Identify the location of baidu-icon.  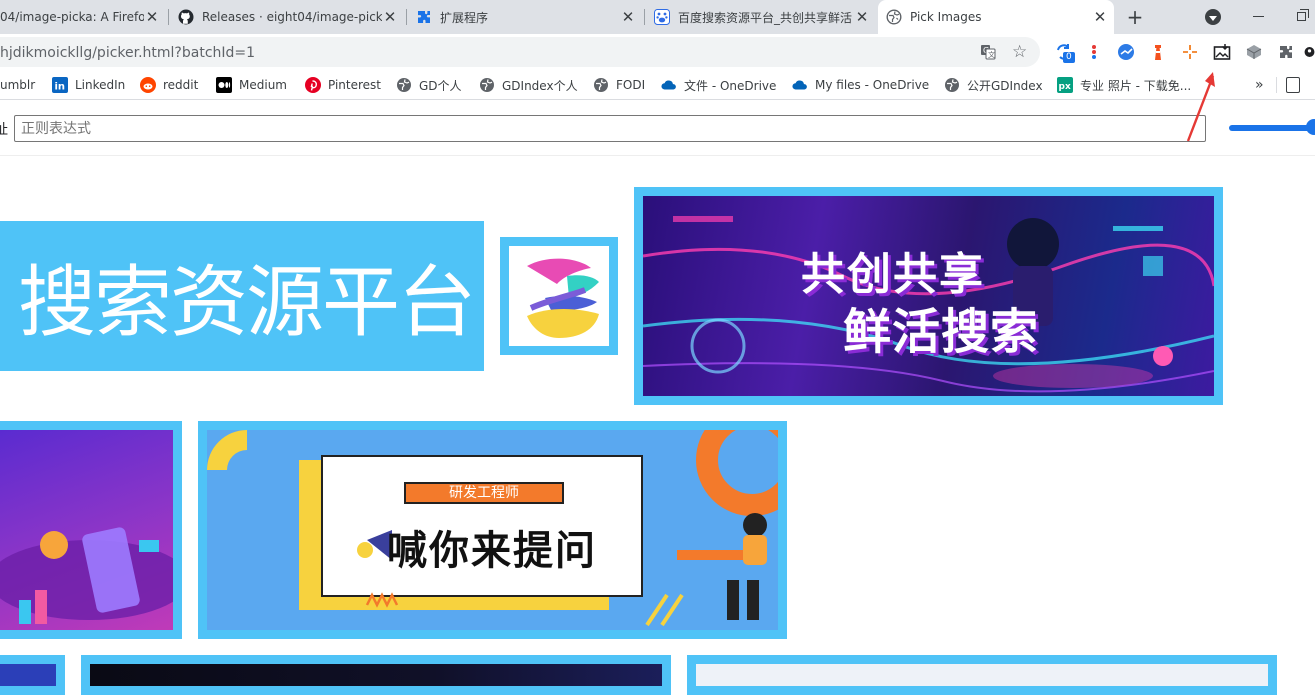
(662, 17).